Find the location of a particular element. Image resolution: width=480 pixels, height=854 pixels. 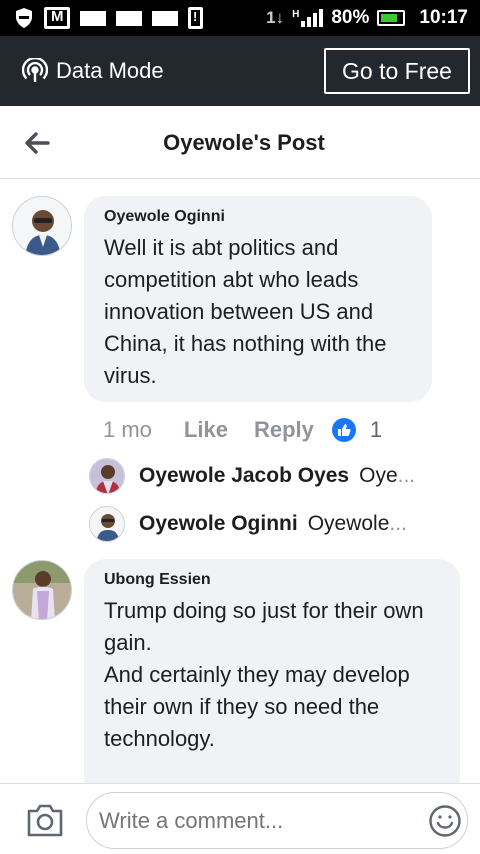

comment-author: Oyewole Oginni is located at coordinates (258, 217).